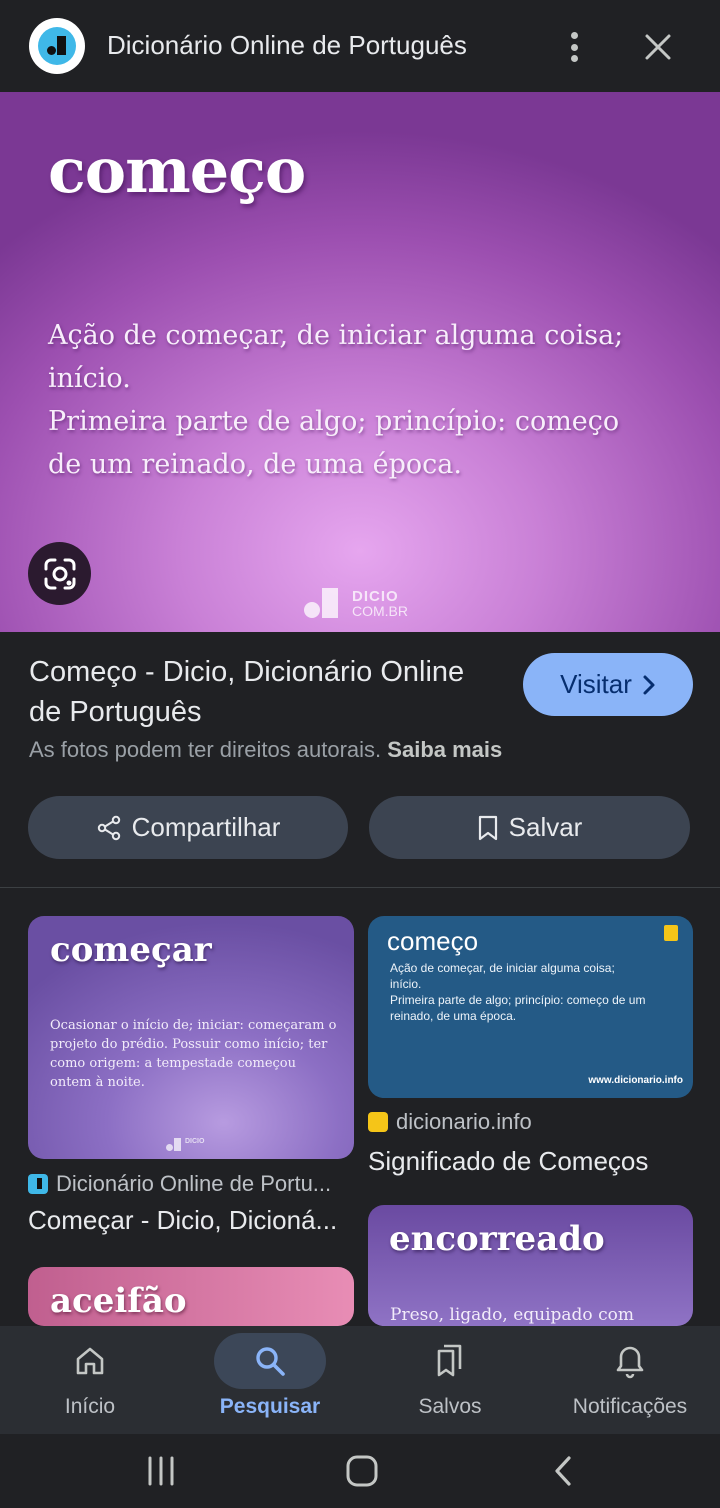 The image size is (720, 1508). I want to click on related-image-word: encorreado, so click(497, 1239).